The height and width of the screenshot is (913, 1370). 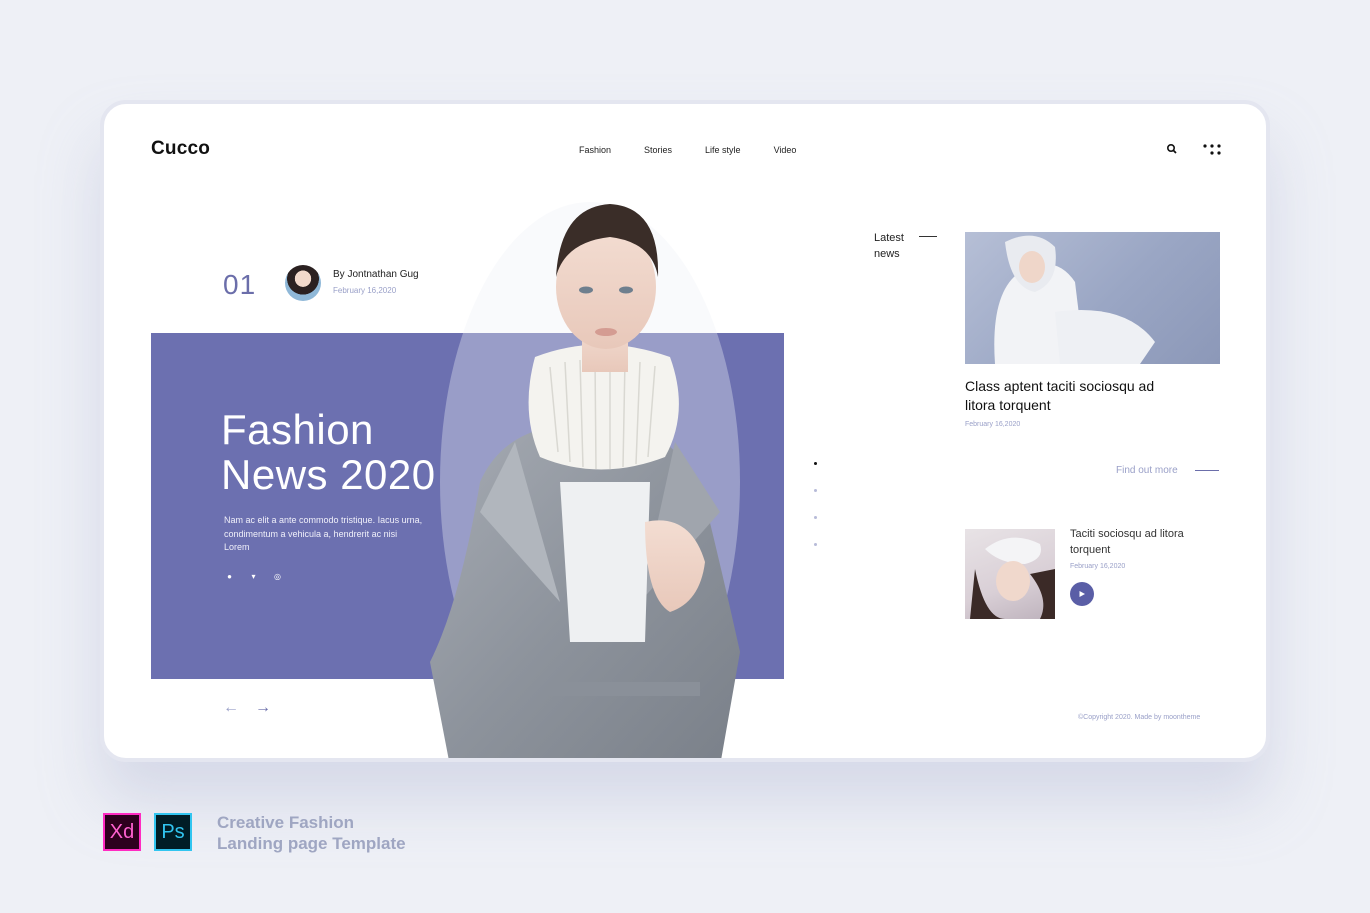 What do you see at coordinates (595, 150) in the screenshot?
I see `nav-item-fashion: Fashion` at bounding box center [595, 150].